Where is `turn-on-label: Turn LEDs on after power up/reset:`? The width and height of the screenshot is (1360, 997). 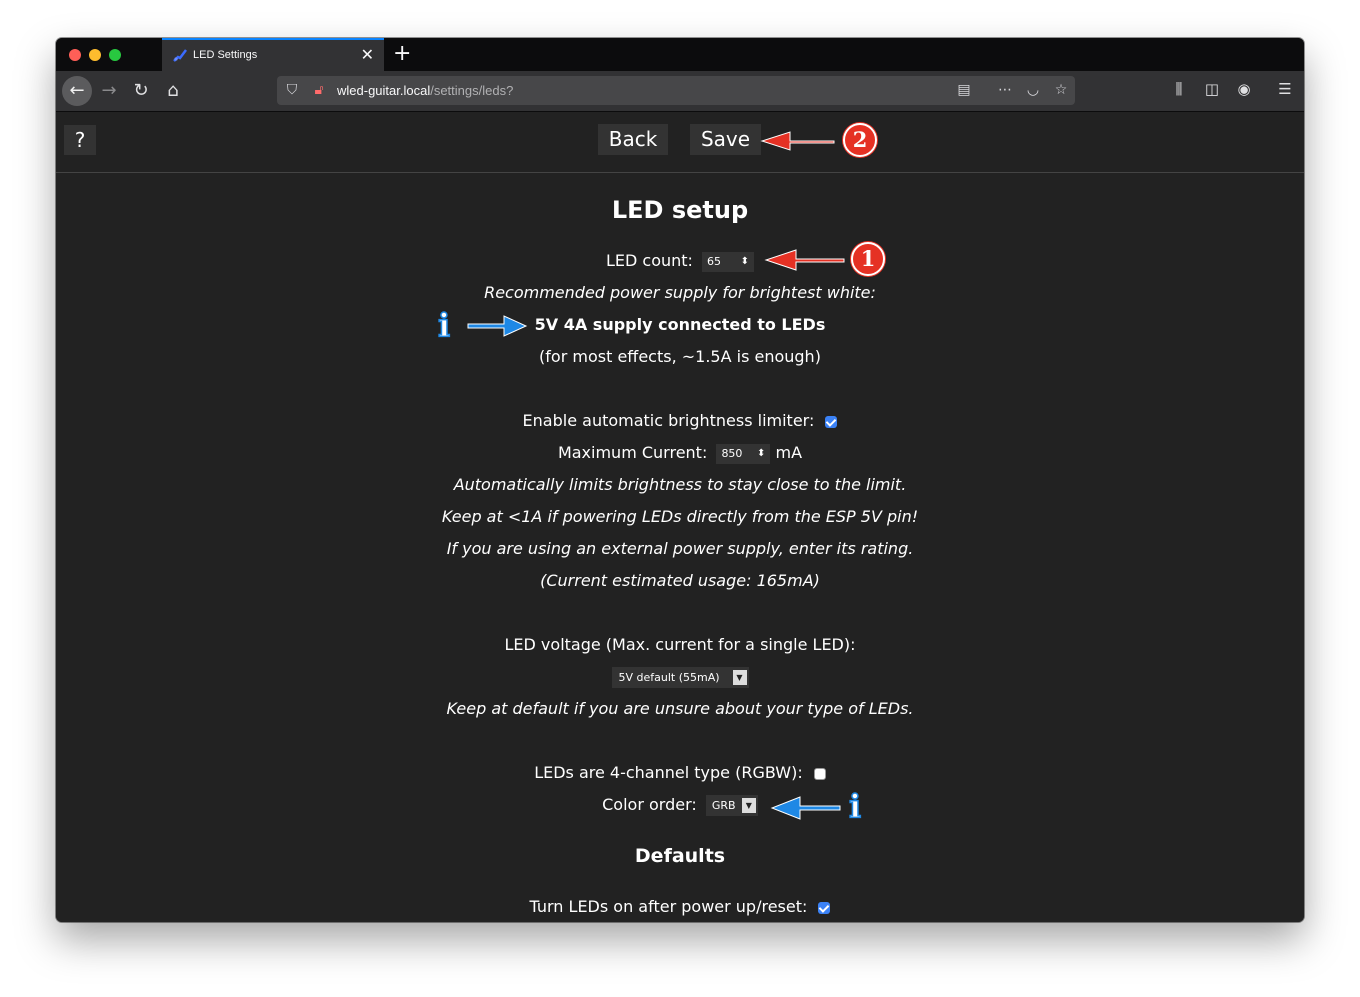 turn-on-label: Turn LEDs on after power up/reset: is located at coordinates (668, 906).